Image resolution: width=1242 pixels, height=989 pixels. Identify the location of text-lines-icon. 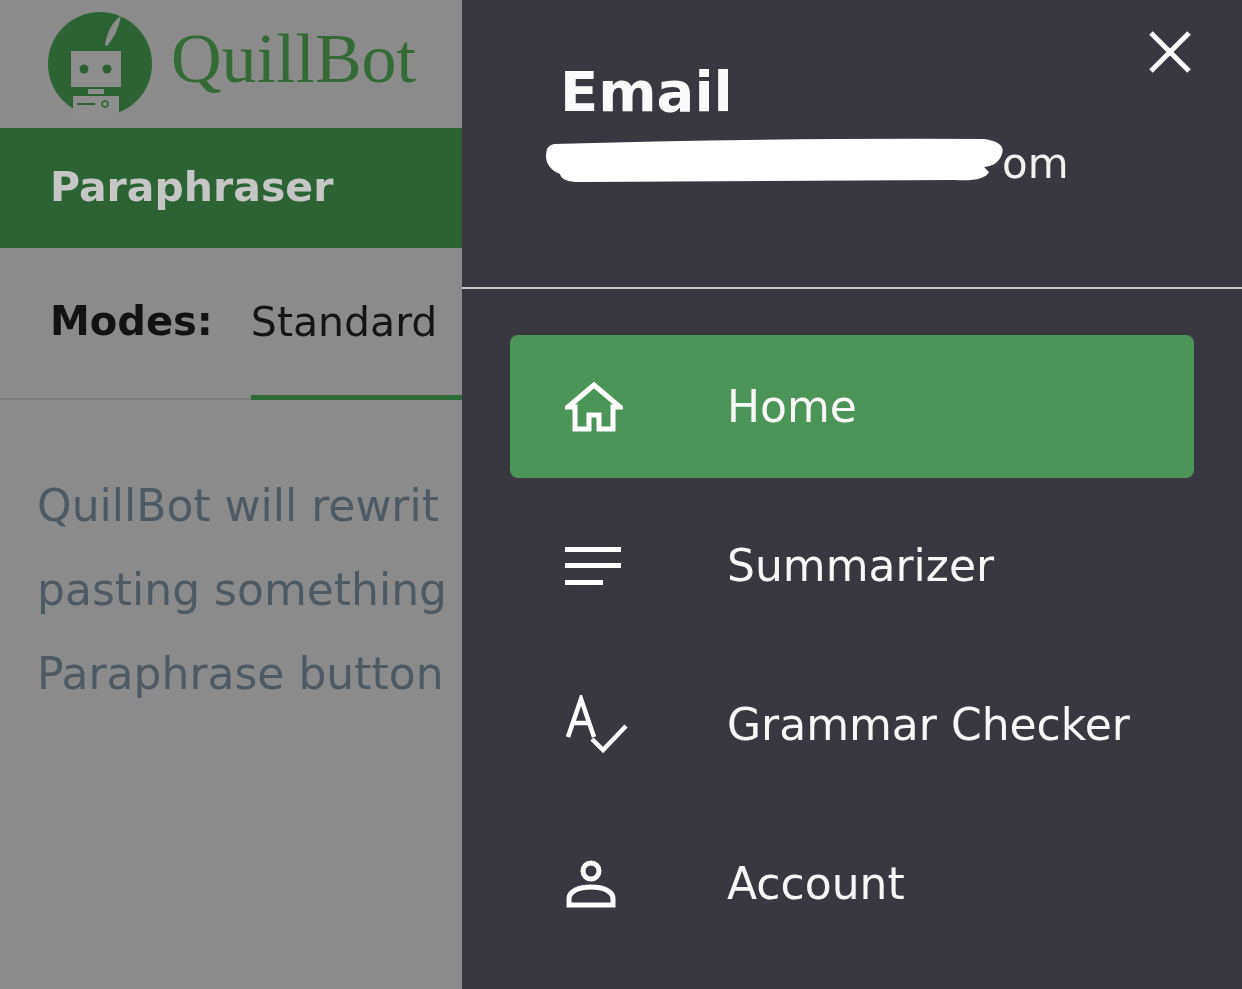
(593, 565).